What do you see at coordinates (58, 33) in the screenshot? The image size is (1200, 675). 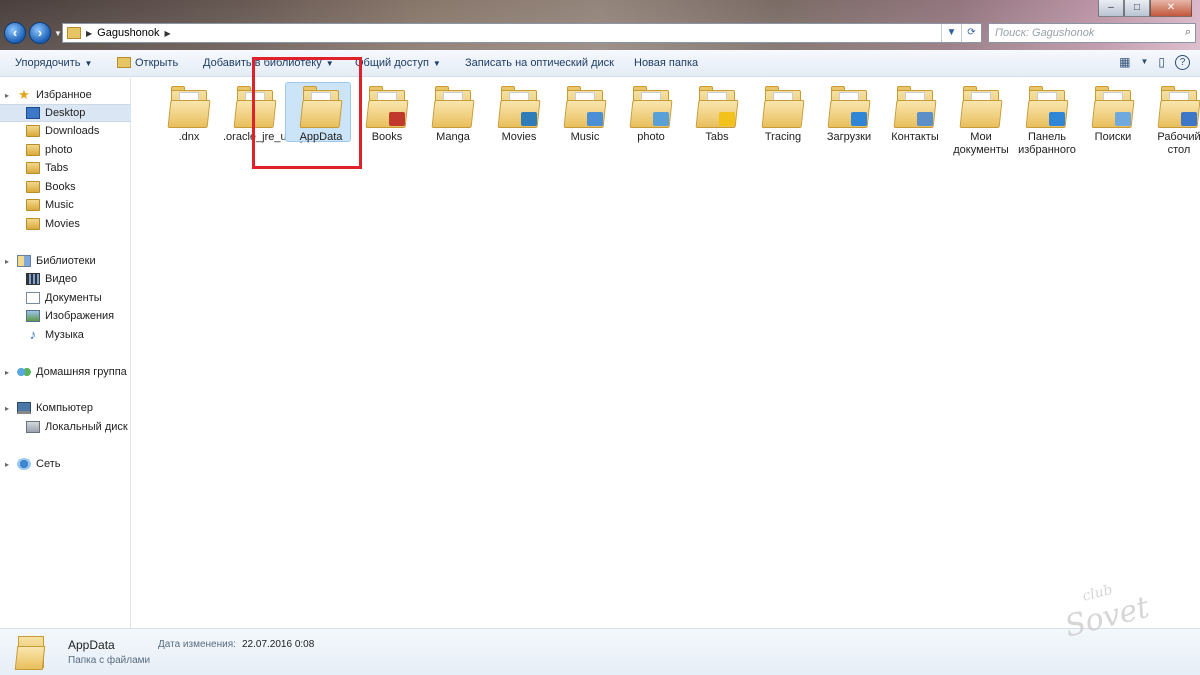 I see `recent-pages-dropdown-icon: ▼` at bounding box center [58, 33].